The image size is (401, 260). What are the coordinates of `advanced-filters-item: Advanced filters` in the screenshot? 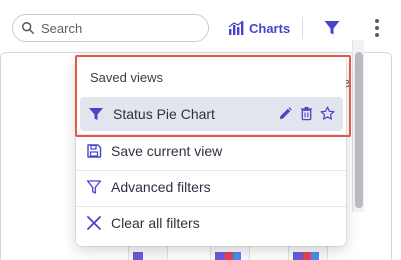 It's located at (211, 187).